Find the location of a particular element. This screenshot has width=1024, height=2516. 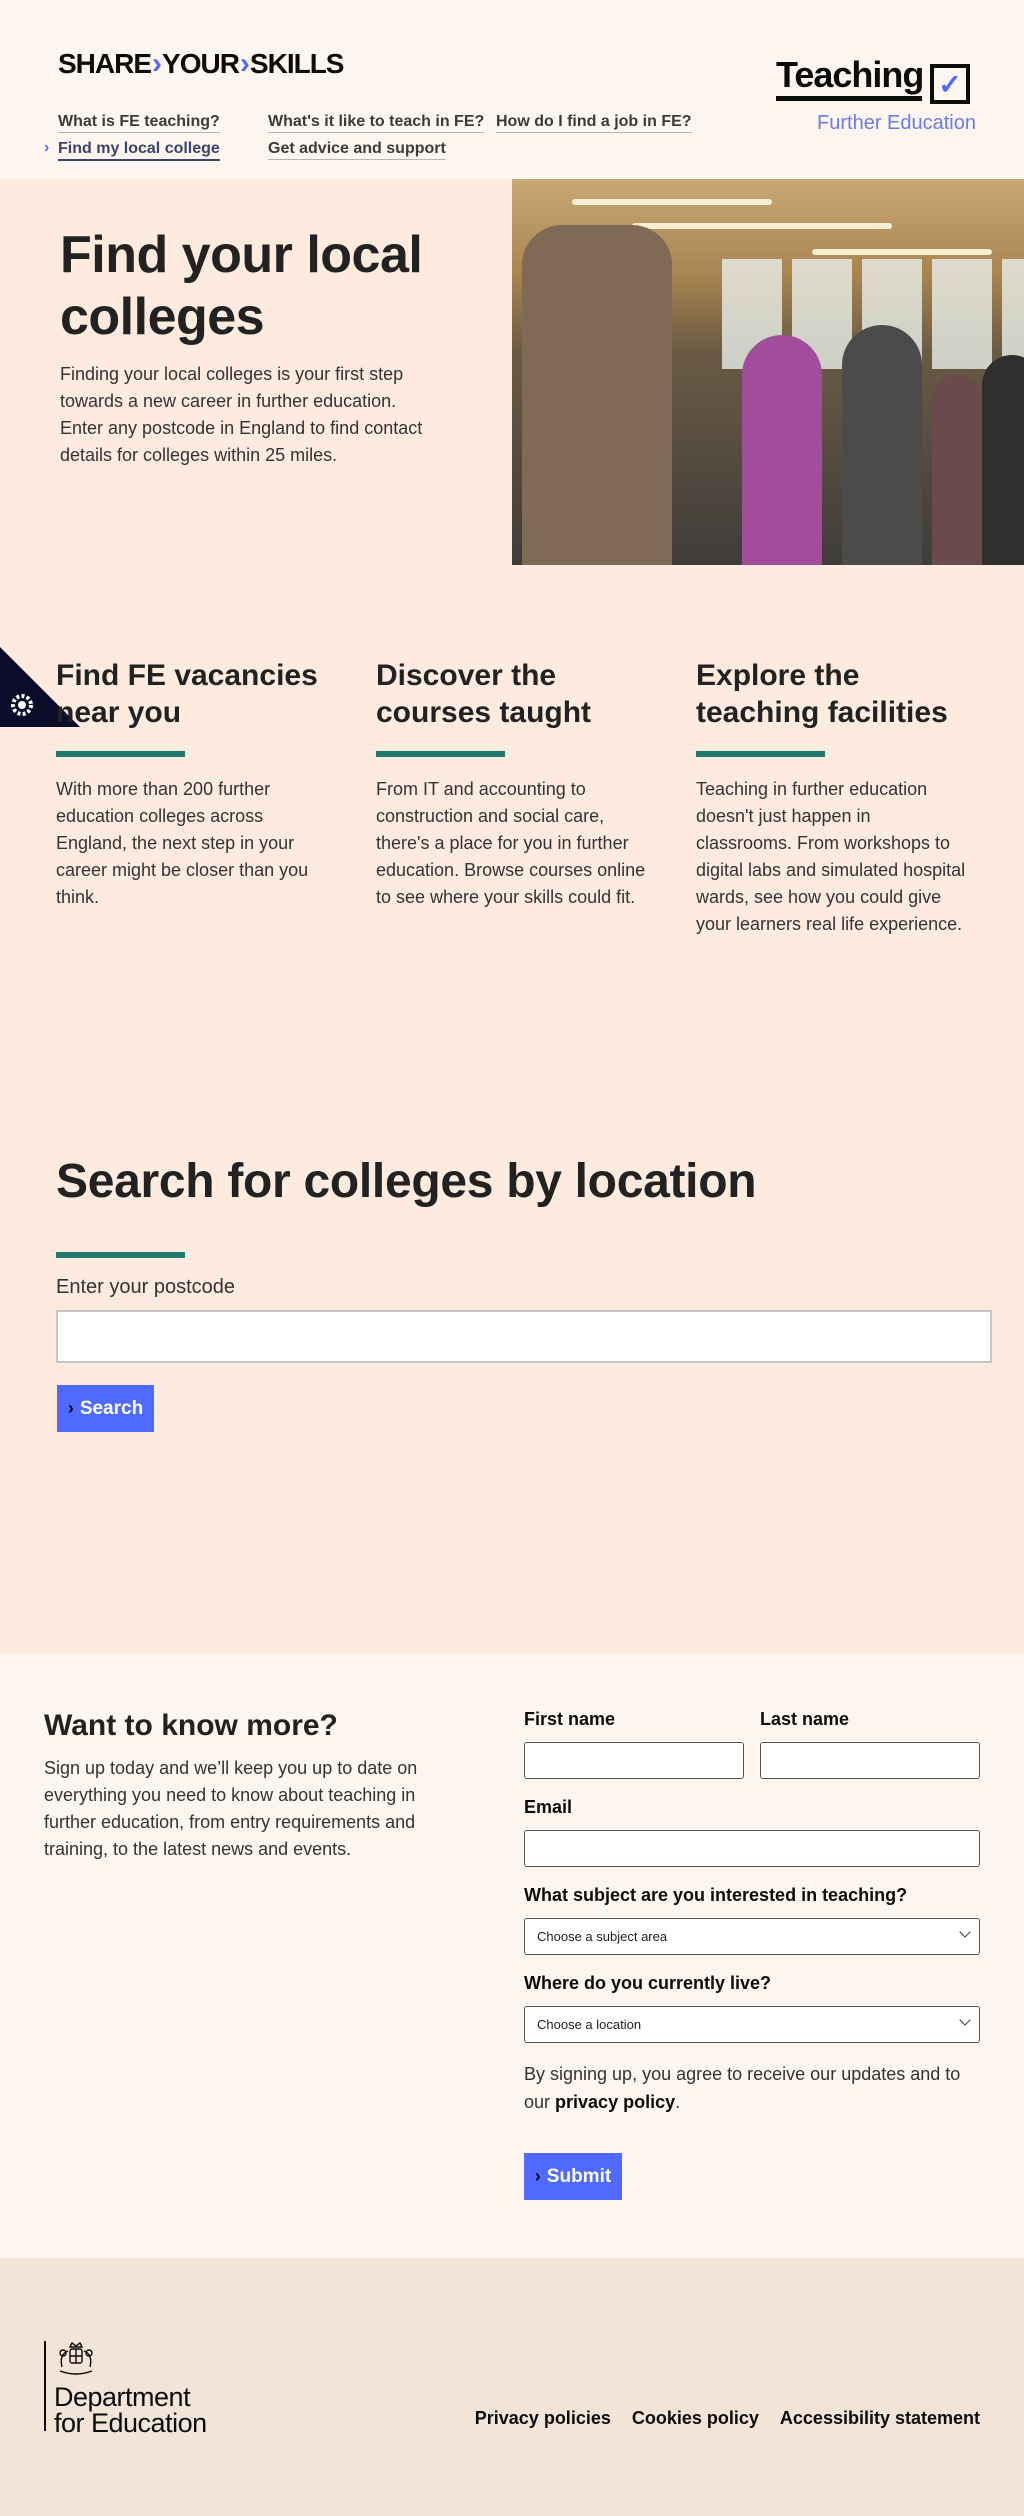

logo-underline is located at coordinates (849, 98).